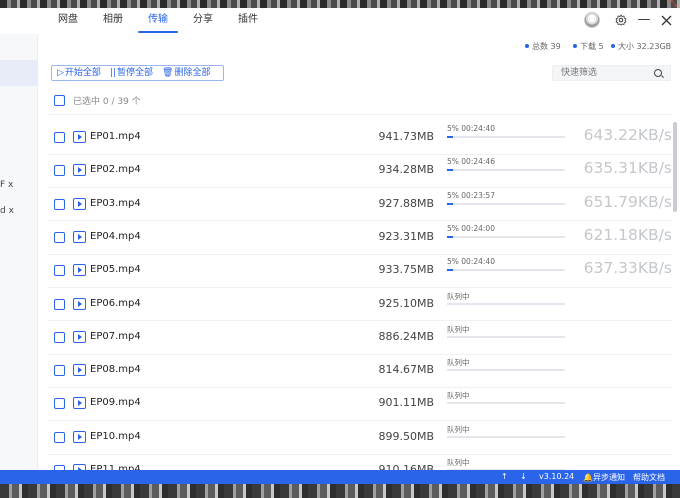 This screenshot has width=680, height=498. What do you see at coordinates (78, 73) in the screenshot?
I see `start-all-button: ▷开始全部` at bounding box center [78, 73].